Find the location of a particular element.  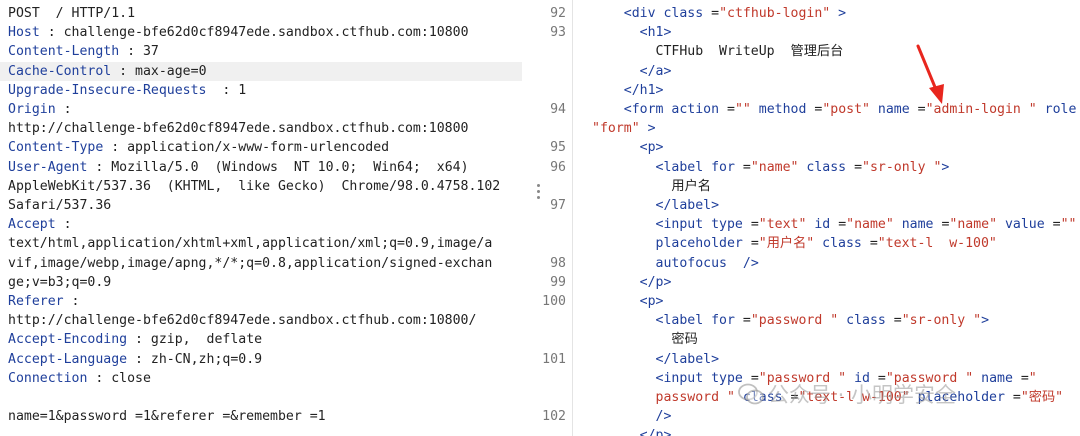

line-number: 93 is located at coordinates (558, 33).